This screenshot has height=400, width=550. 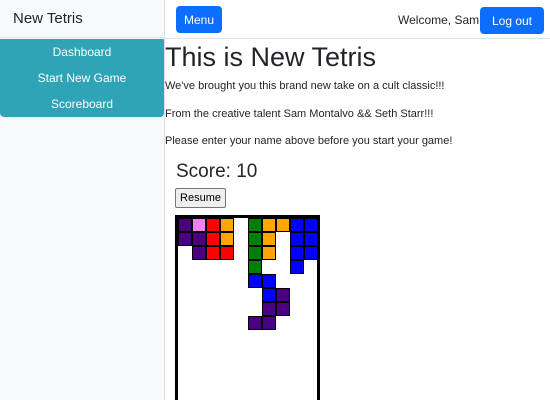 I want to click on sidebar-item-start-new-game: Start New Game, so click(x=82, y=78).